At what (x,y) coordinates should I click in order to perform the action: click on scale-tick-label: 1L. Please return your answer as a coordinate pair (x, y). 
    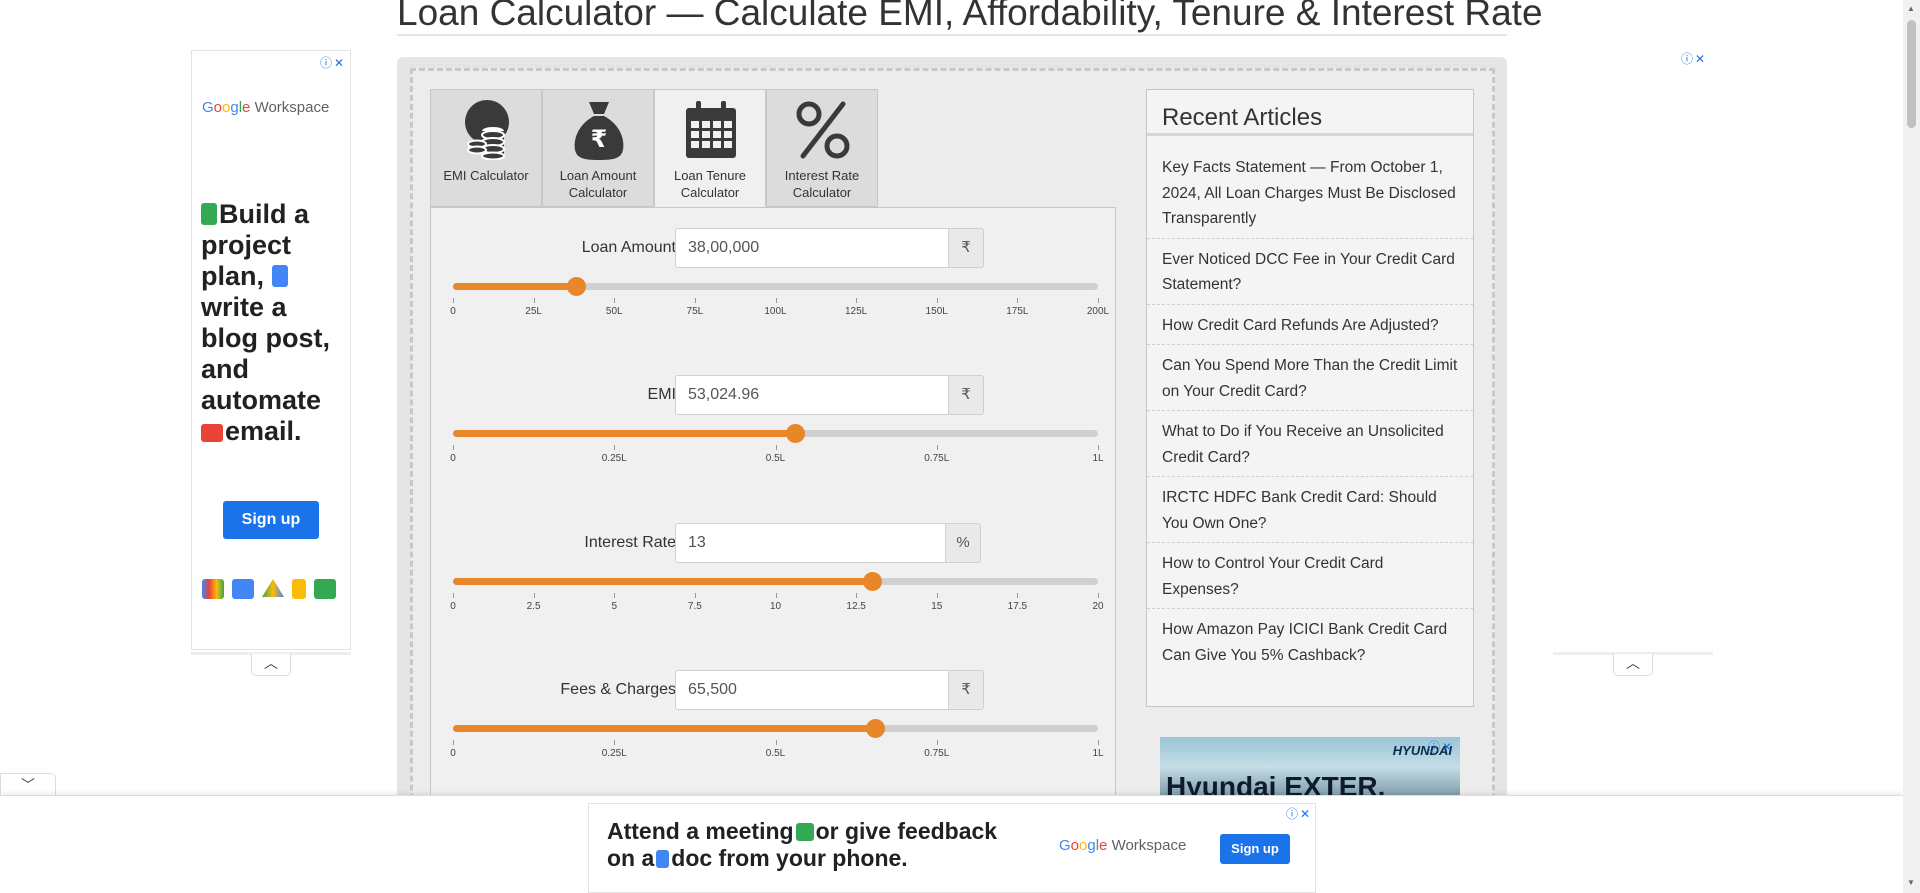
    Looking at the image, I should click on (1098, 458).